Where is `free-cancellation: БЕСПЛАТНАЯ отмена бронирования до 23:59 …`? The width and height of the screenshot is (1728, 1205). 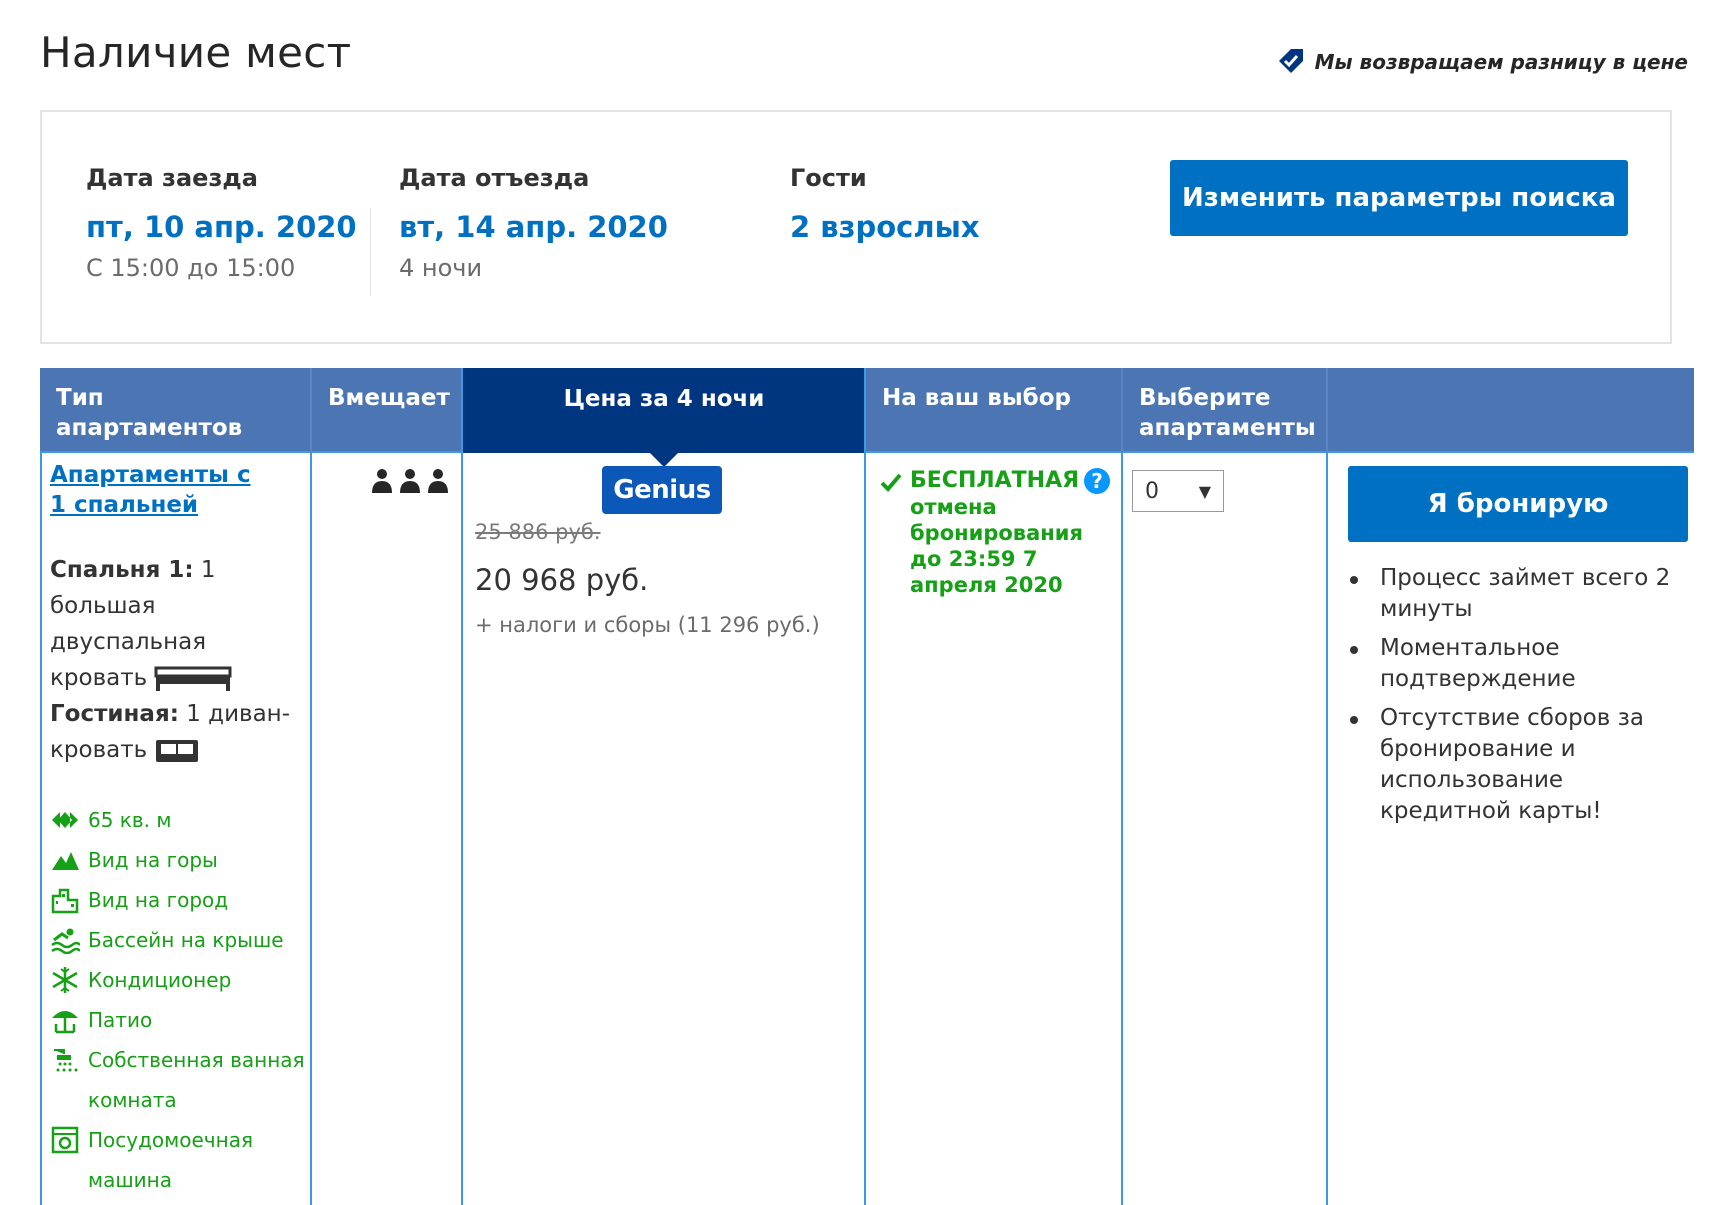 free-cancellation: БЕСПЛАТНАЯ отмена бронирования до 23:59 … is located at coordinates (990, 533).